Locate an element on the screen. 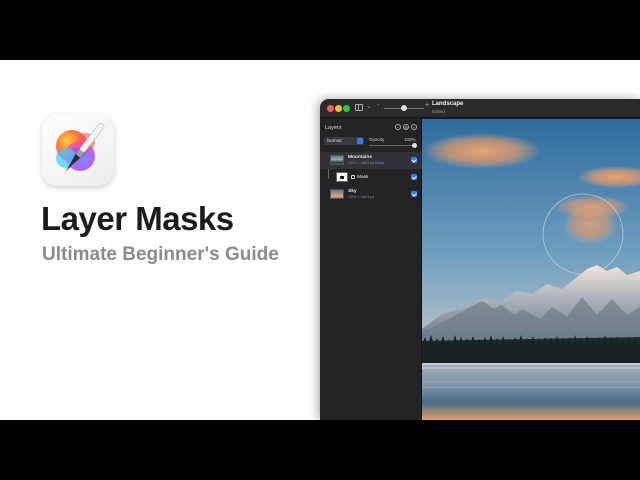 This screenshot has height=480, width=640. opacity-value: 100% is located at coordinates (410, 139).